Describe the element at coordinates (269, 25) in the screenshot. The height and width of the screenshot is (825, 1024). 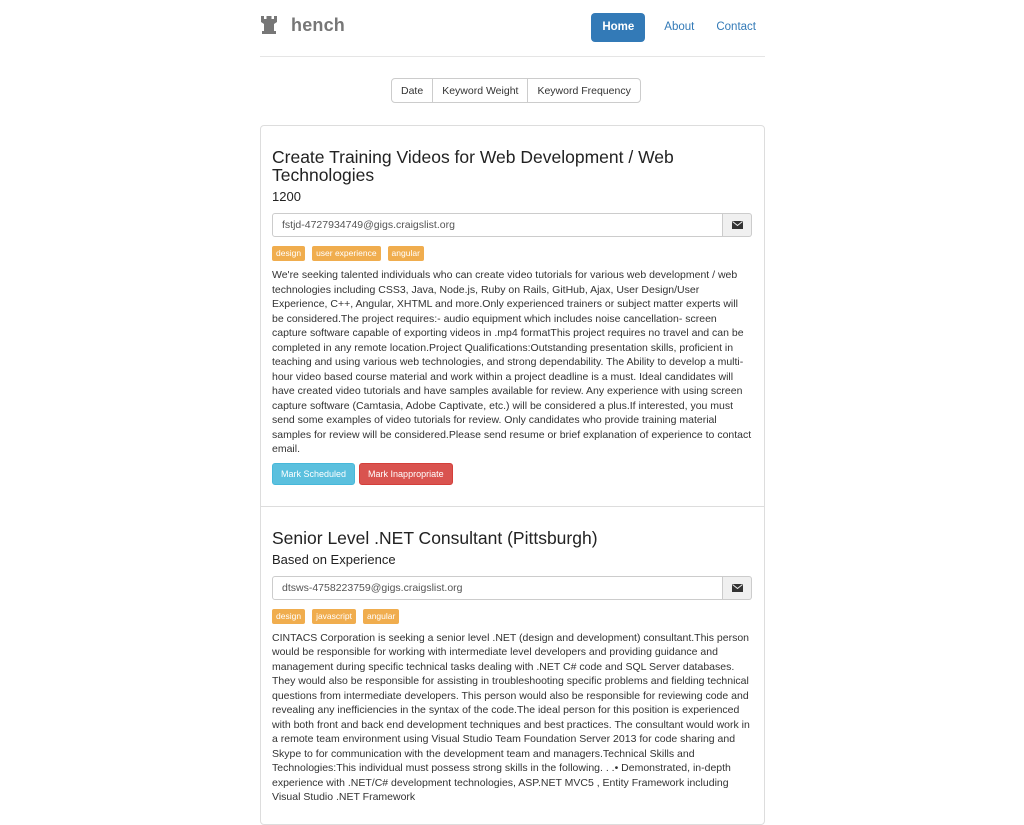
I see `rook-icon` at that location.